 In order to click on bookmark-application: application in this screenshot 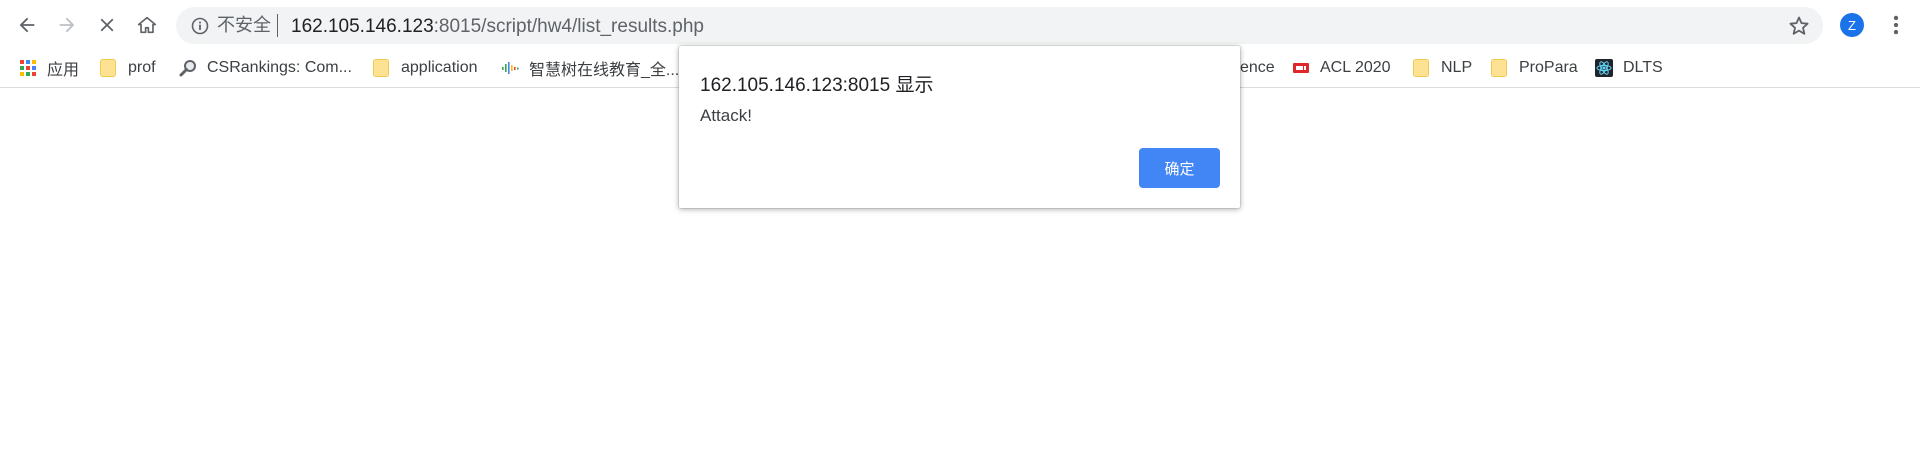, I will do `click(425, 68)`.